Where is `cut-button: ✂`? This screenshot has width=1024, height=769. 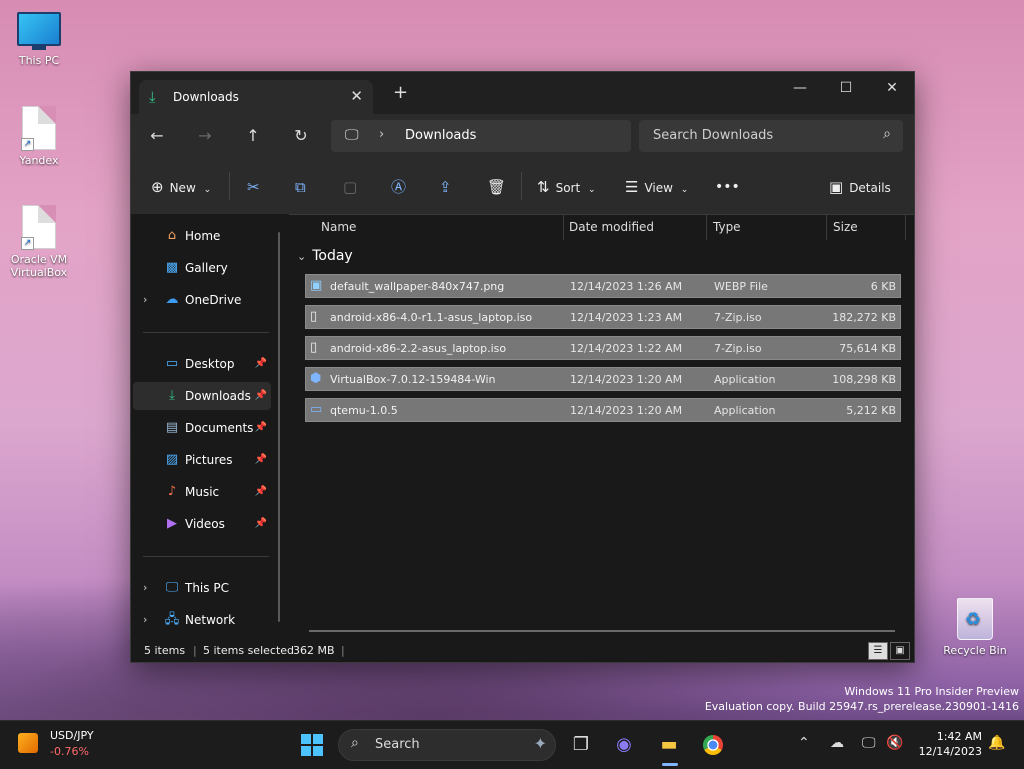
cut-button: ✂ is located at coordinates (256, 187).